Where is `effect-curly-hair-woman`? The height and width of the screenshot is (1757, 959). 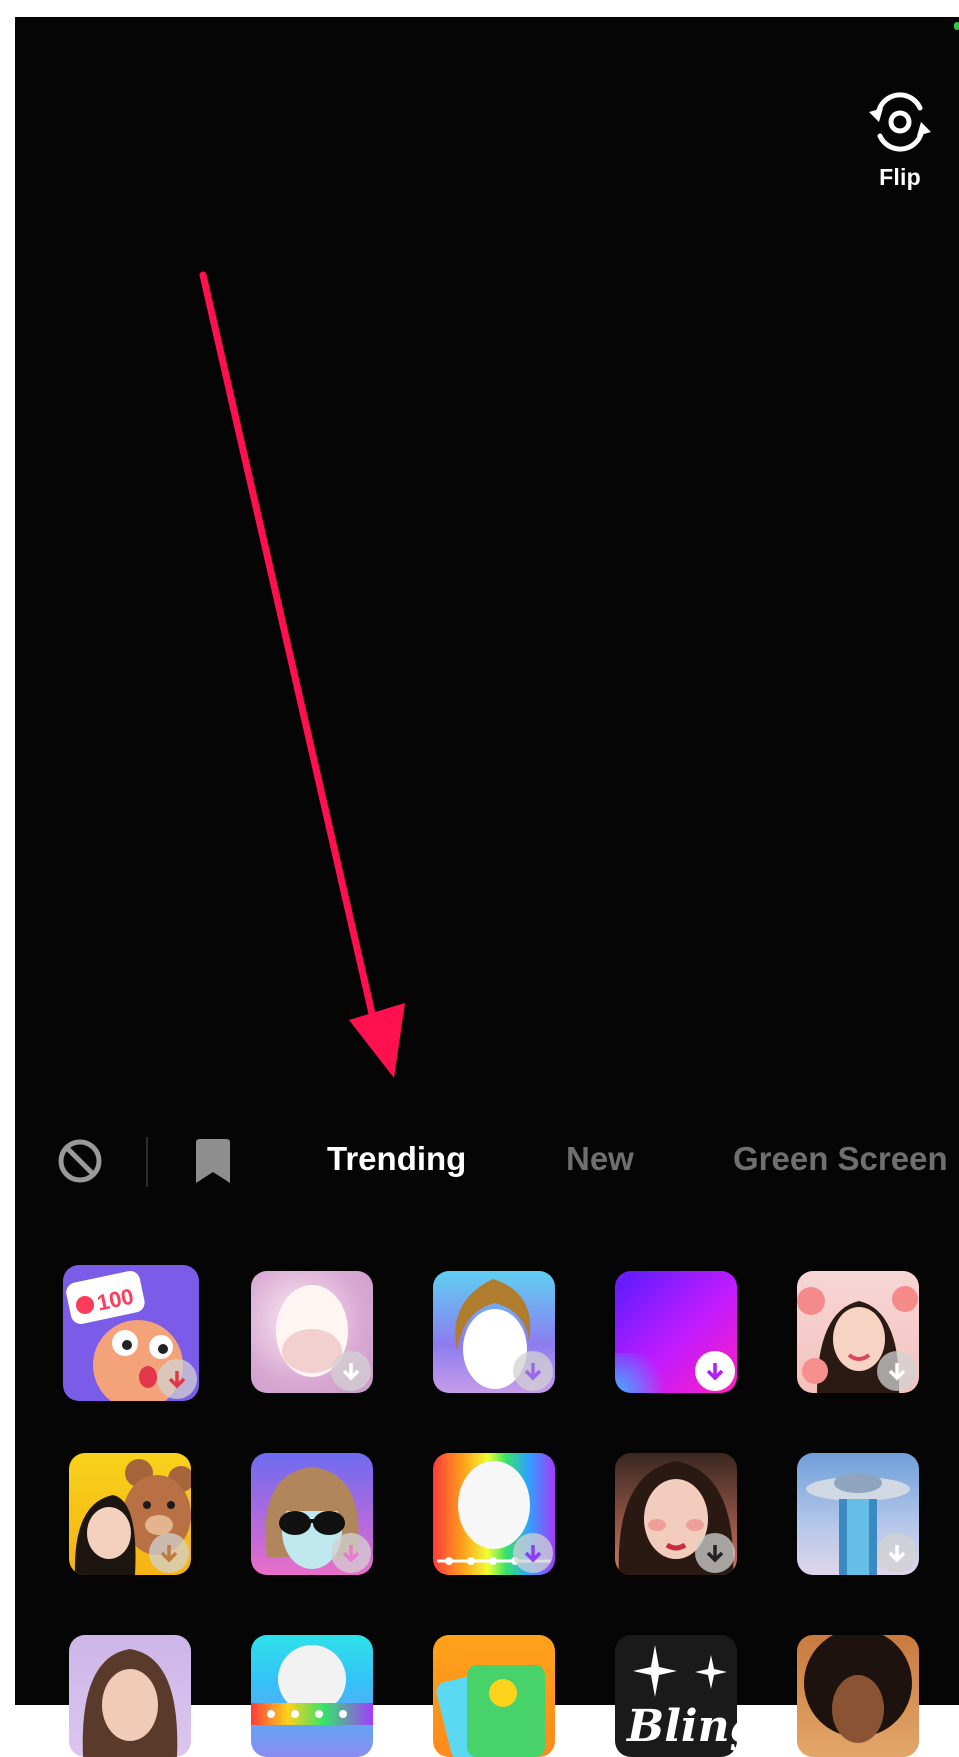
effect-curly-hair-woman is located at coordinates (858, 1696).